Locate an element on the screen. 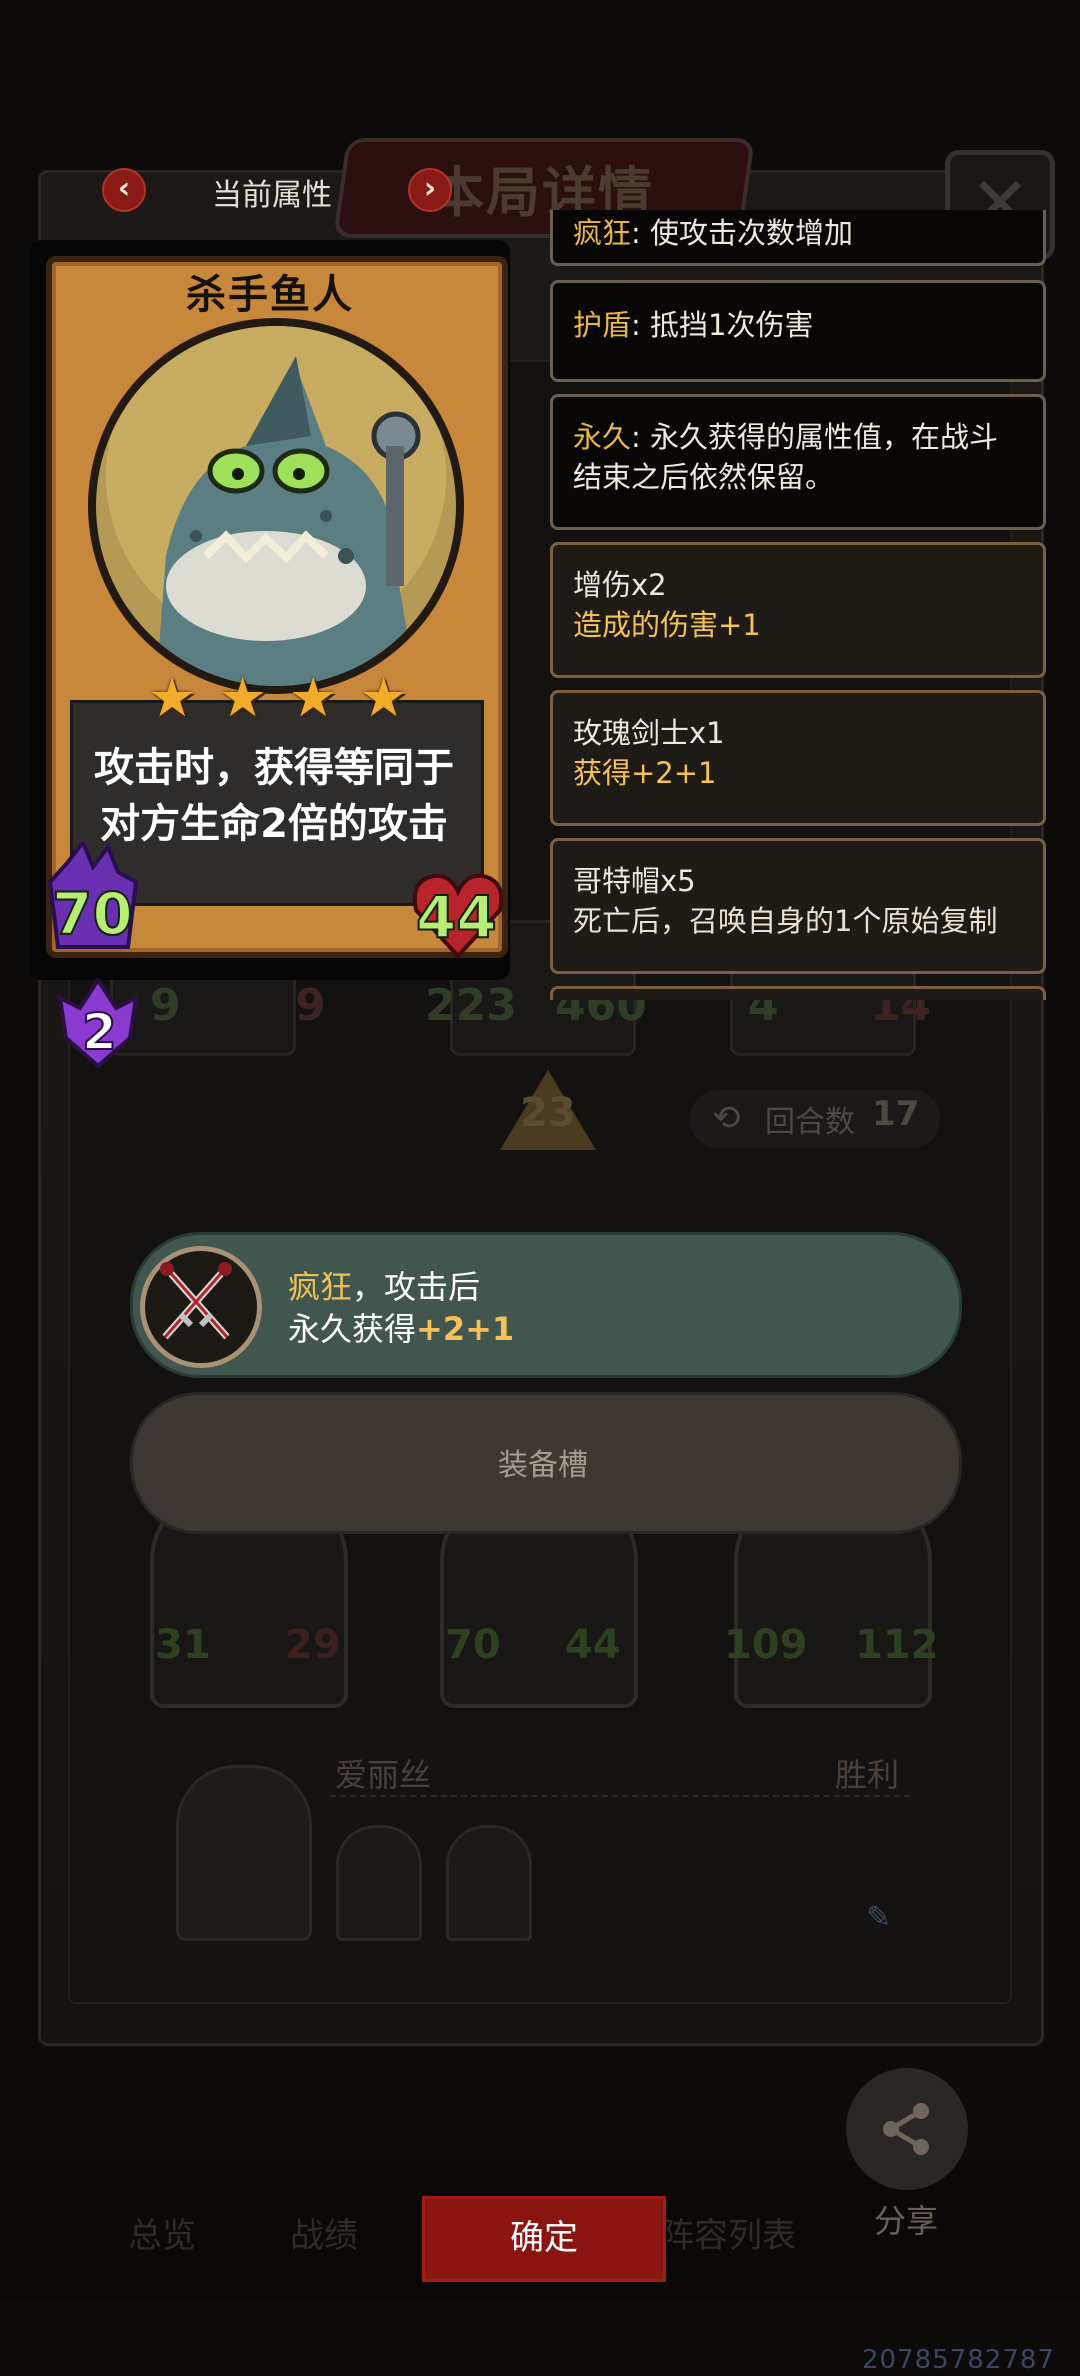 The width and height of the screenshot is (1080, 2376). divider is located at coordinates (620, 1796).